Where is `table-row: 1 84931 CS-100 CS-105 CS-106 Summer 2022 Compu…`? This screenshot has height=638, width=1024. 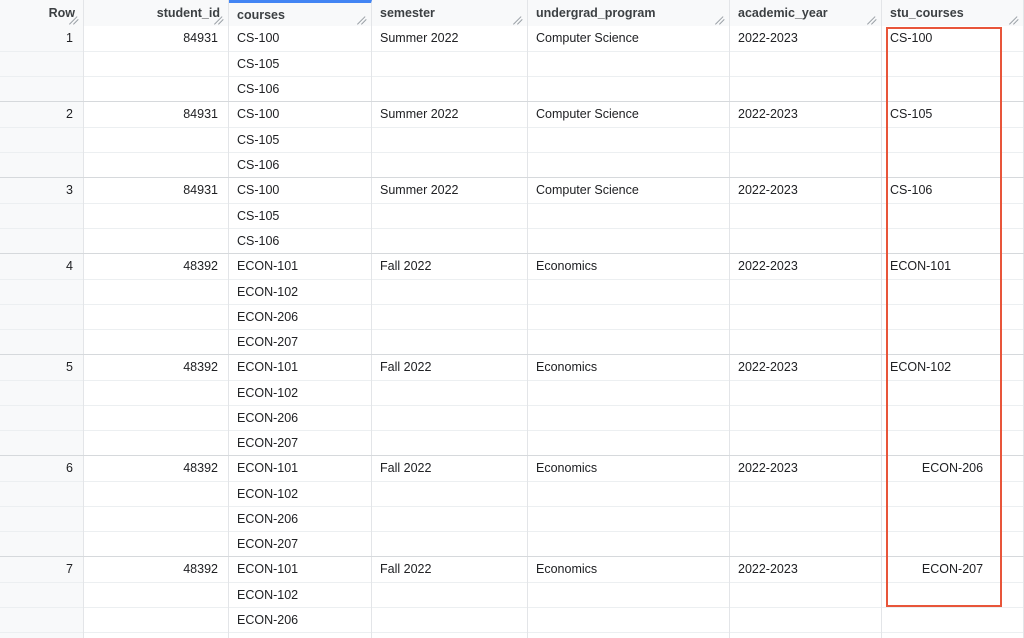 table-row: 1 84931 CS-100 CS-105 CS-106 Summer 2022 Compu… is located at coordinates (512, 64).